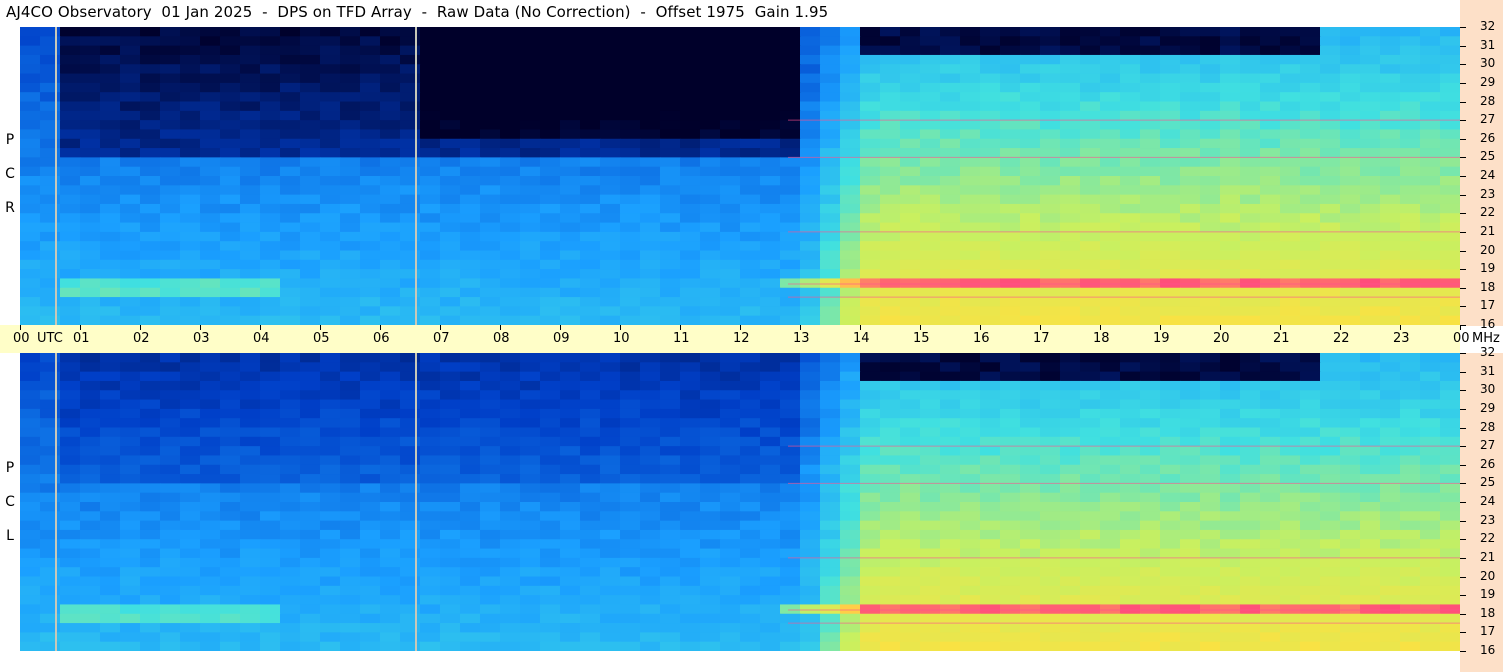  I want to click on utc-tick-label: 10, so click(621, 338).